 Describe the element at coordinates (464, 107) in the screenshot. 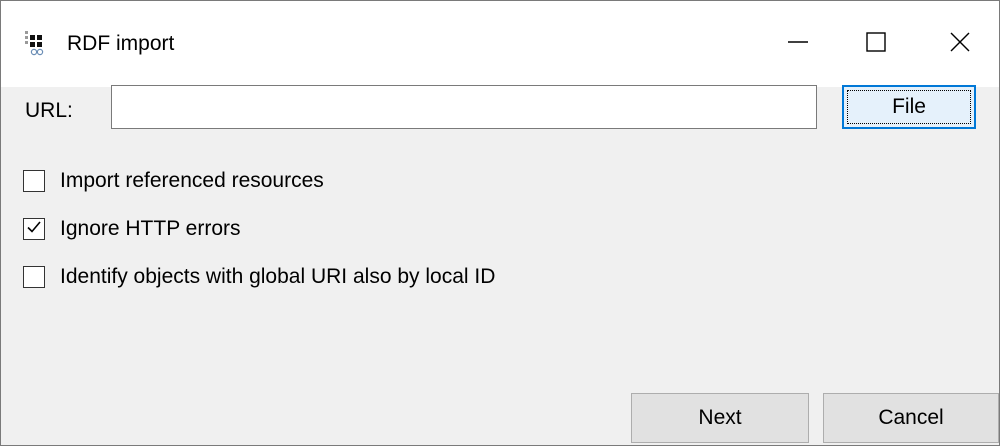

I see `url-input` at that location.